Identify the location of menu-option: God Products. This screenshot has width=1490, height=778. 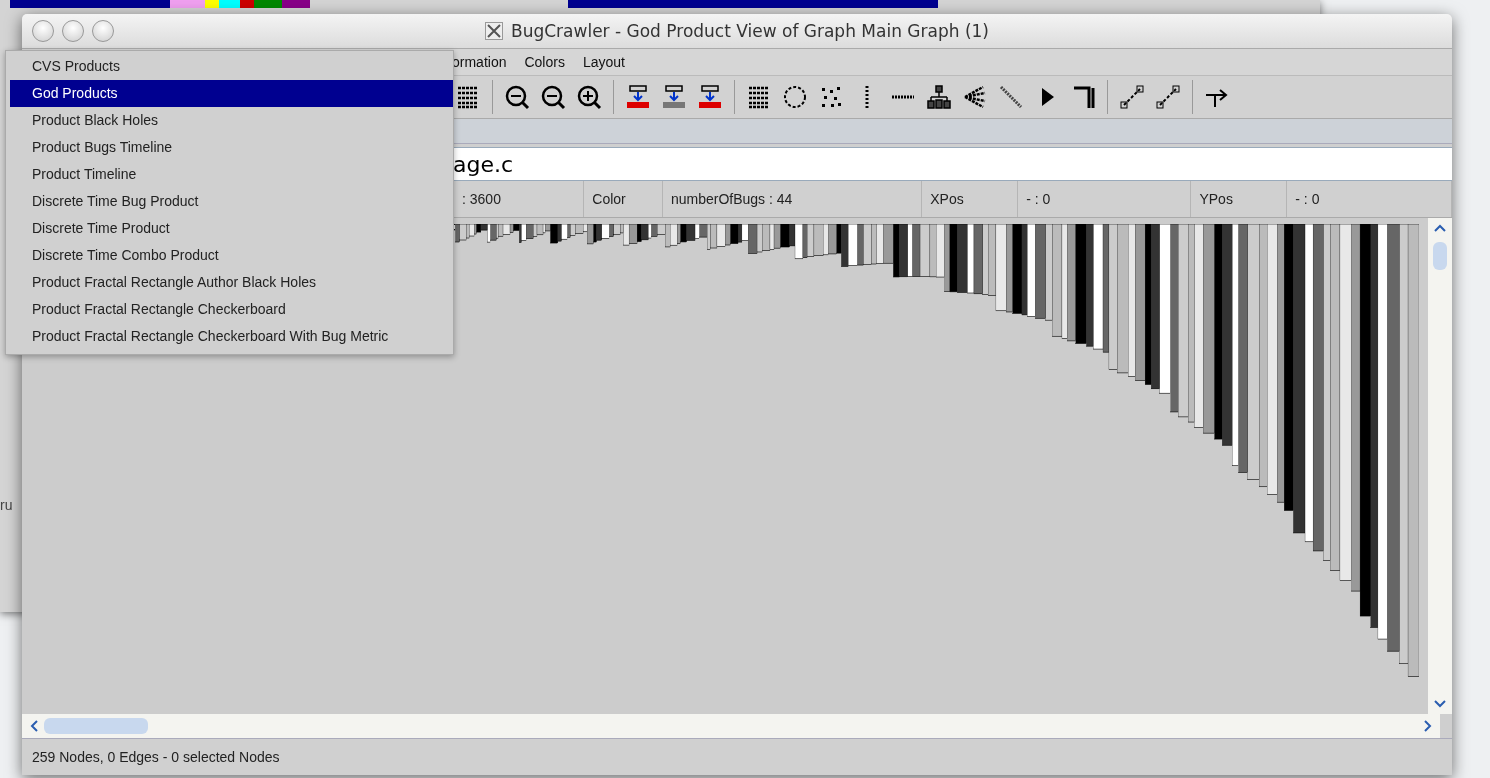
(231, 93).